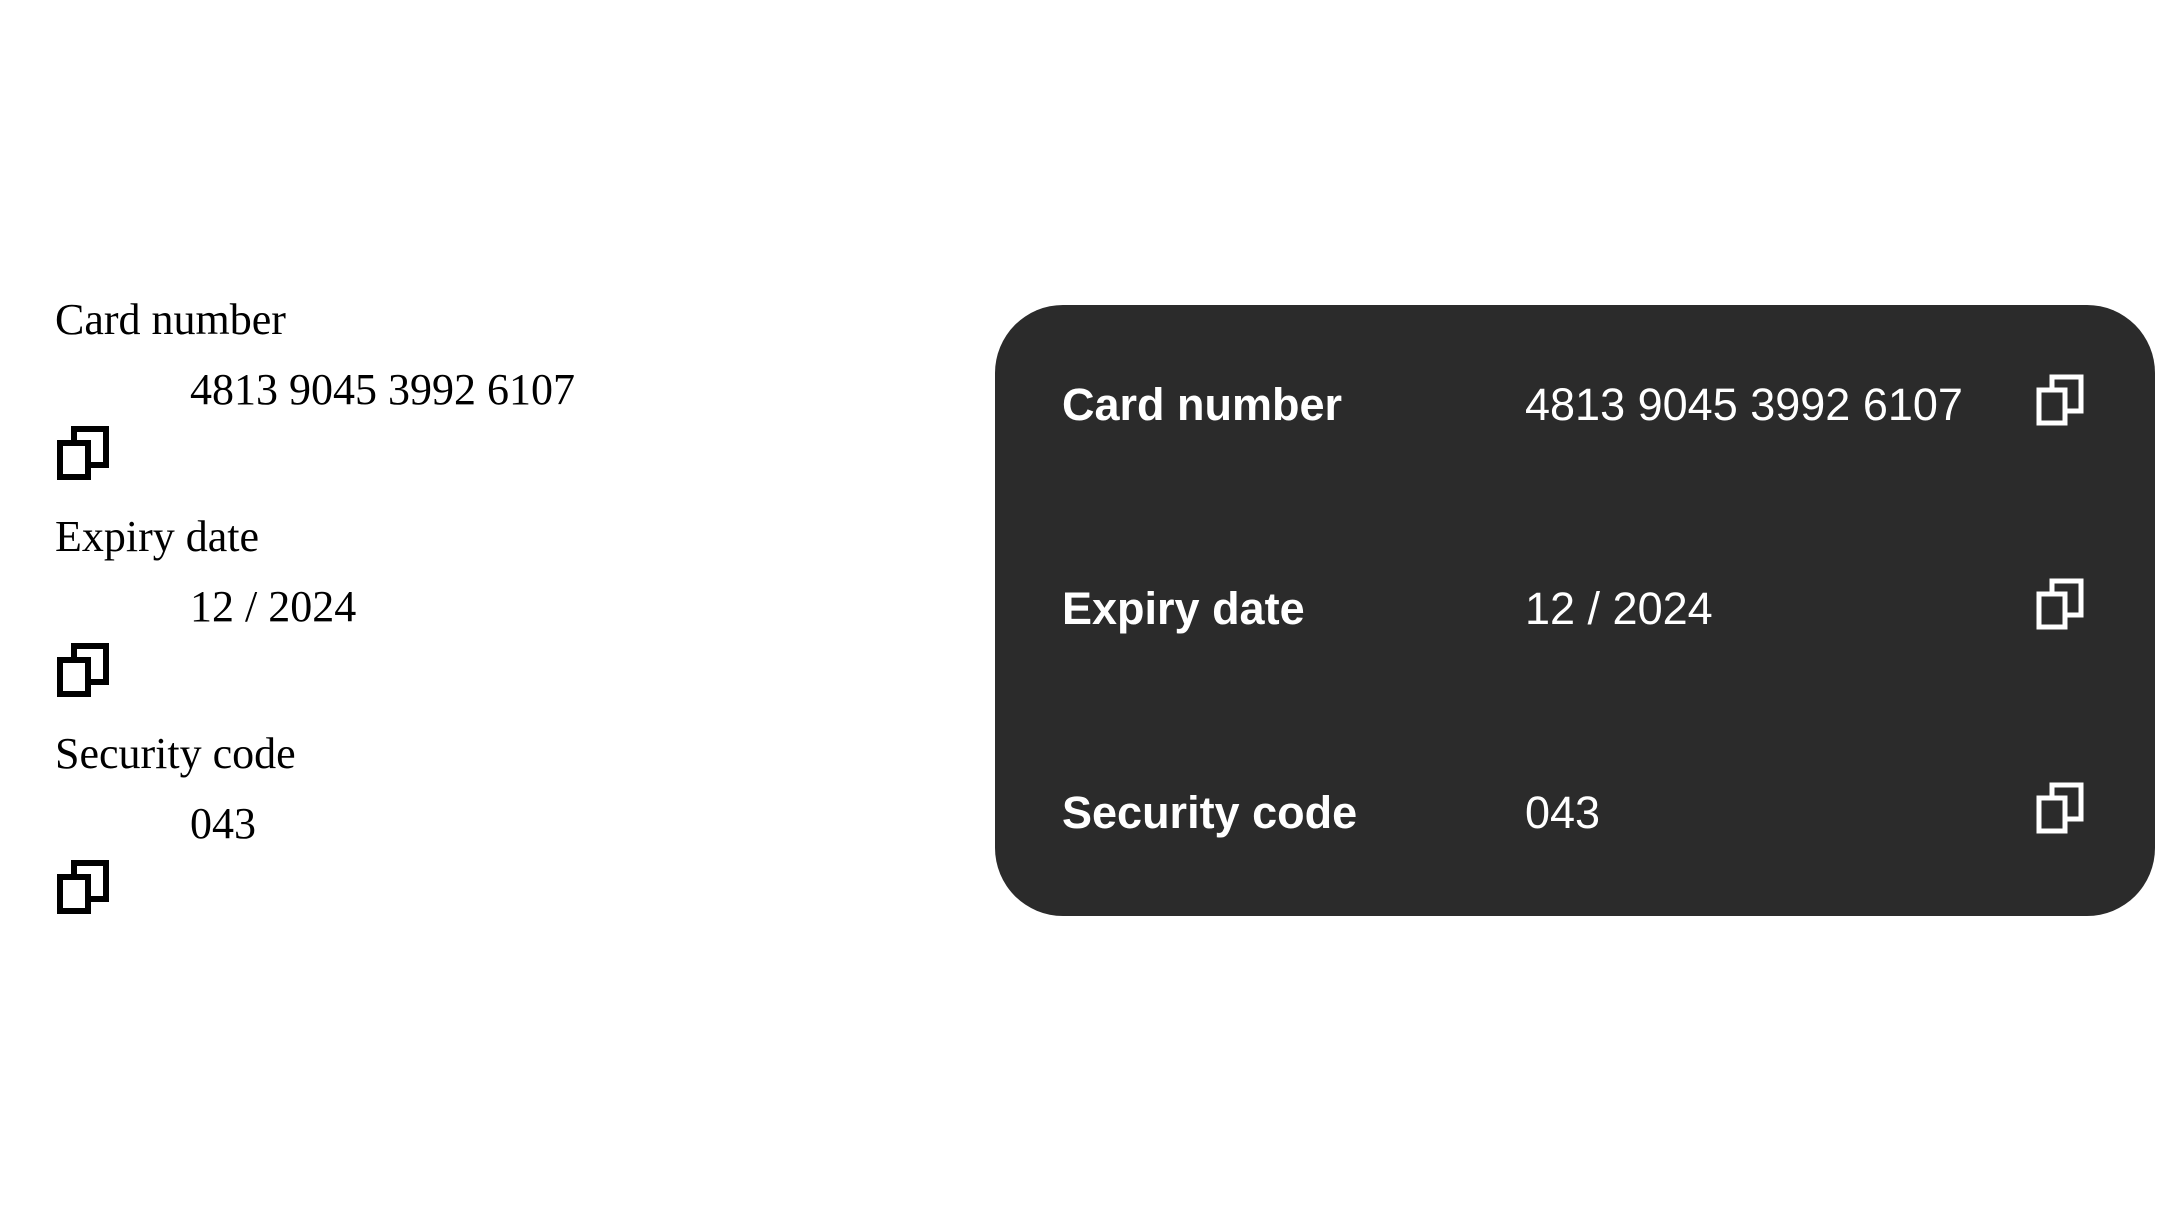  I want to click on security-code-row: Security code 043, so click(1575, 813).